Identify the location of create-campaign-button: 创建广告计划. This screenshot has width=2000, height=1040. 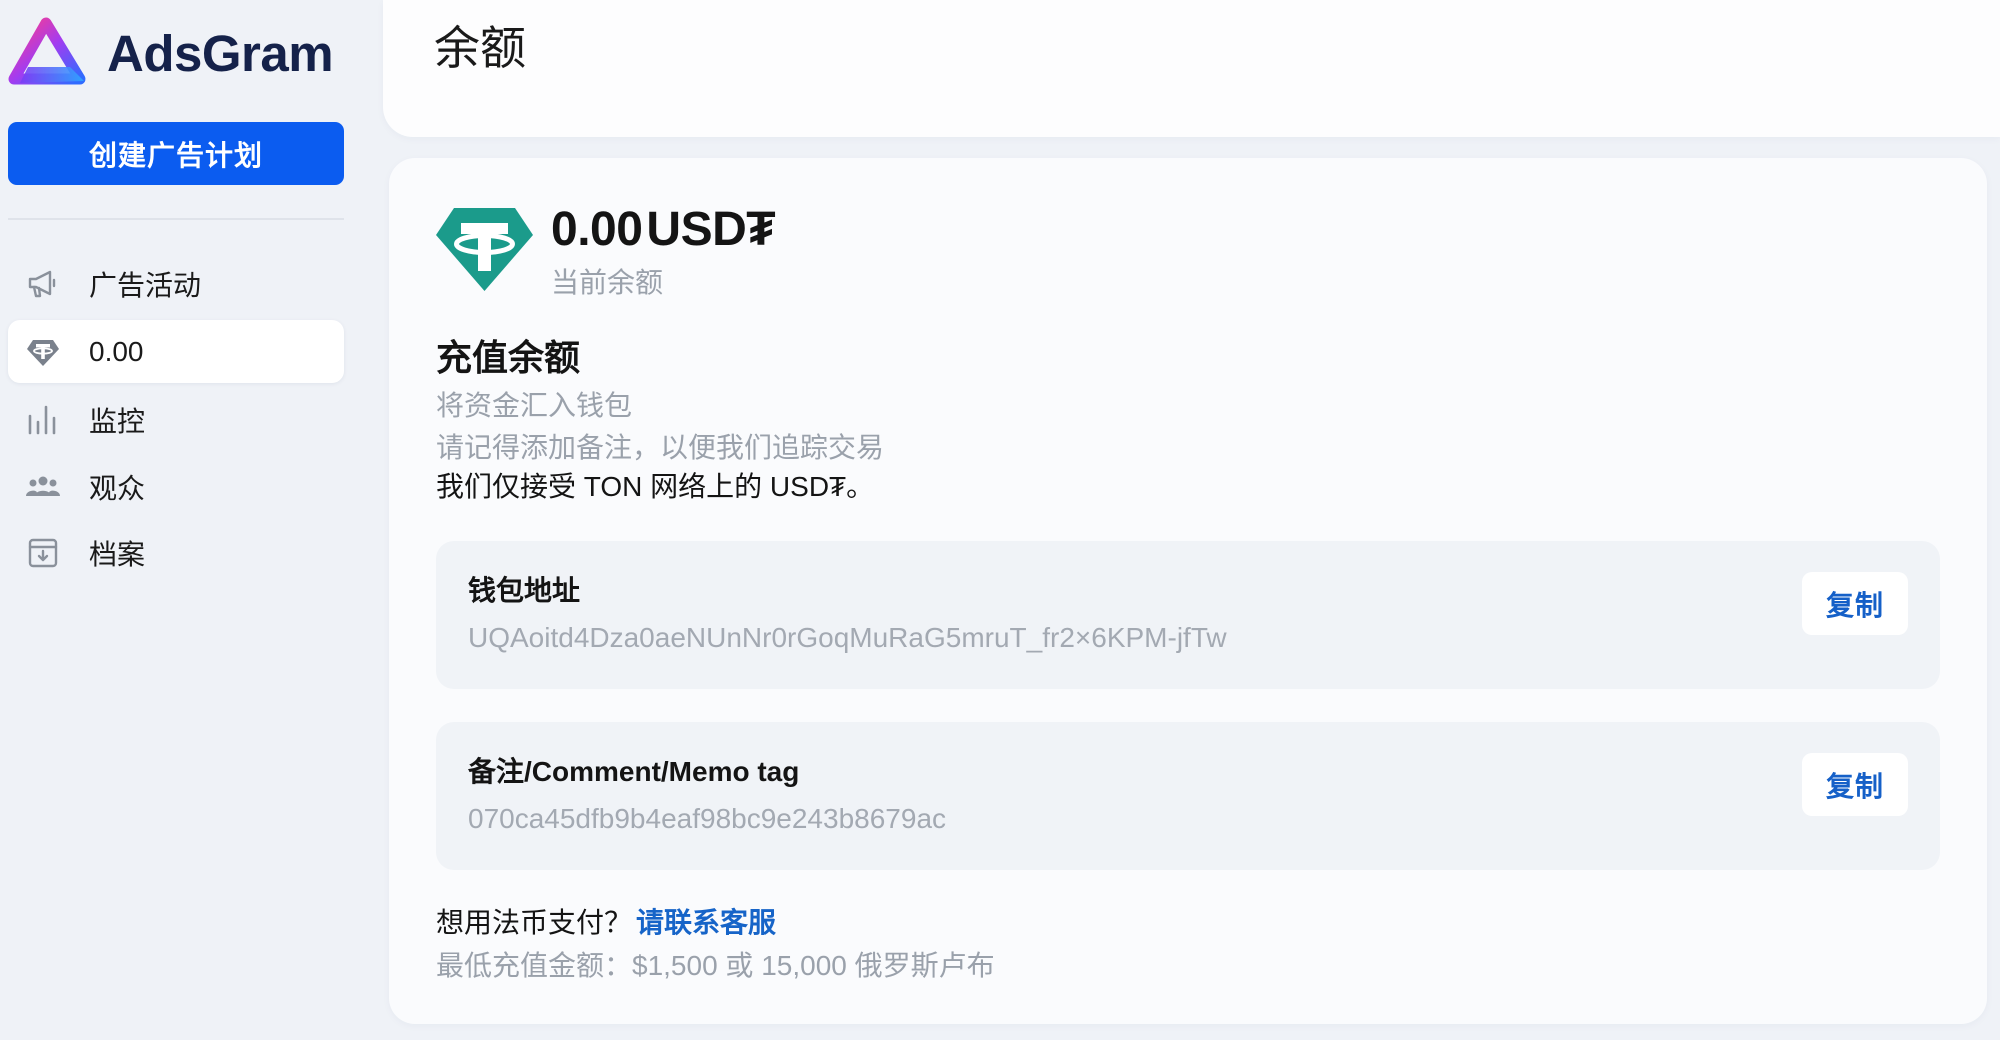
(176, 153).